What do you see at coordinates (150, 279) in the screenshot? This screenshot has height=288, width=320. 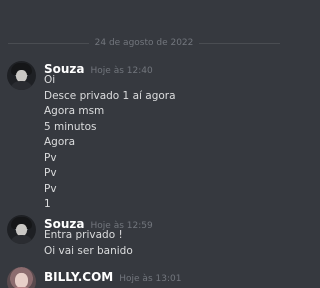 I see `message-timestamp: Hoje às 13:01` at bounding box center [150, 279].